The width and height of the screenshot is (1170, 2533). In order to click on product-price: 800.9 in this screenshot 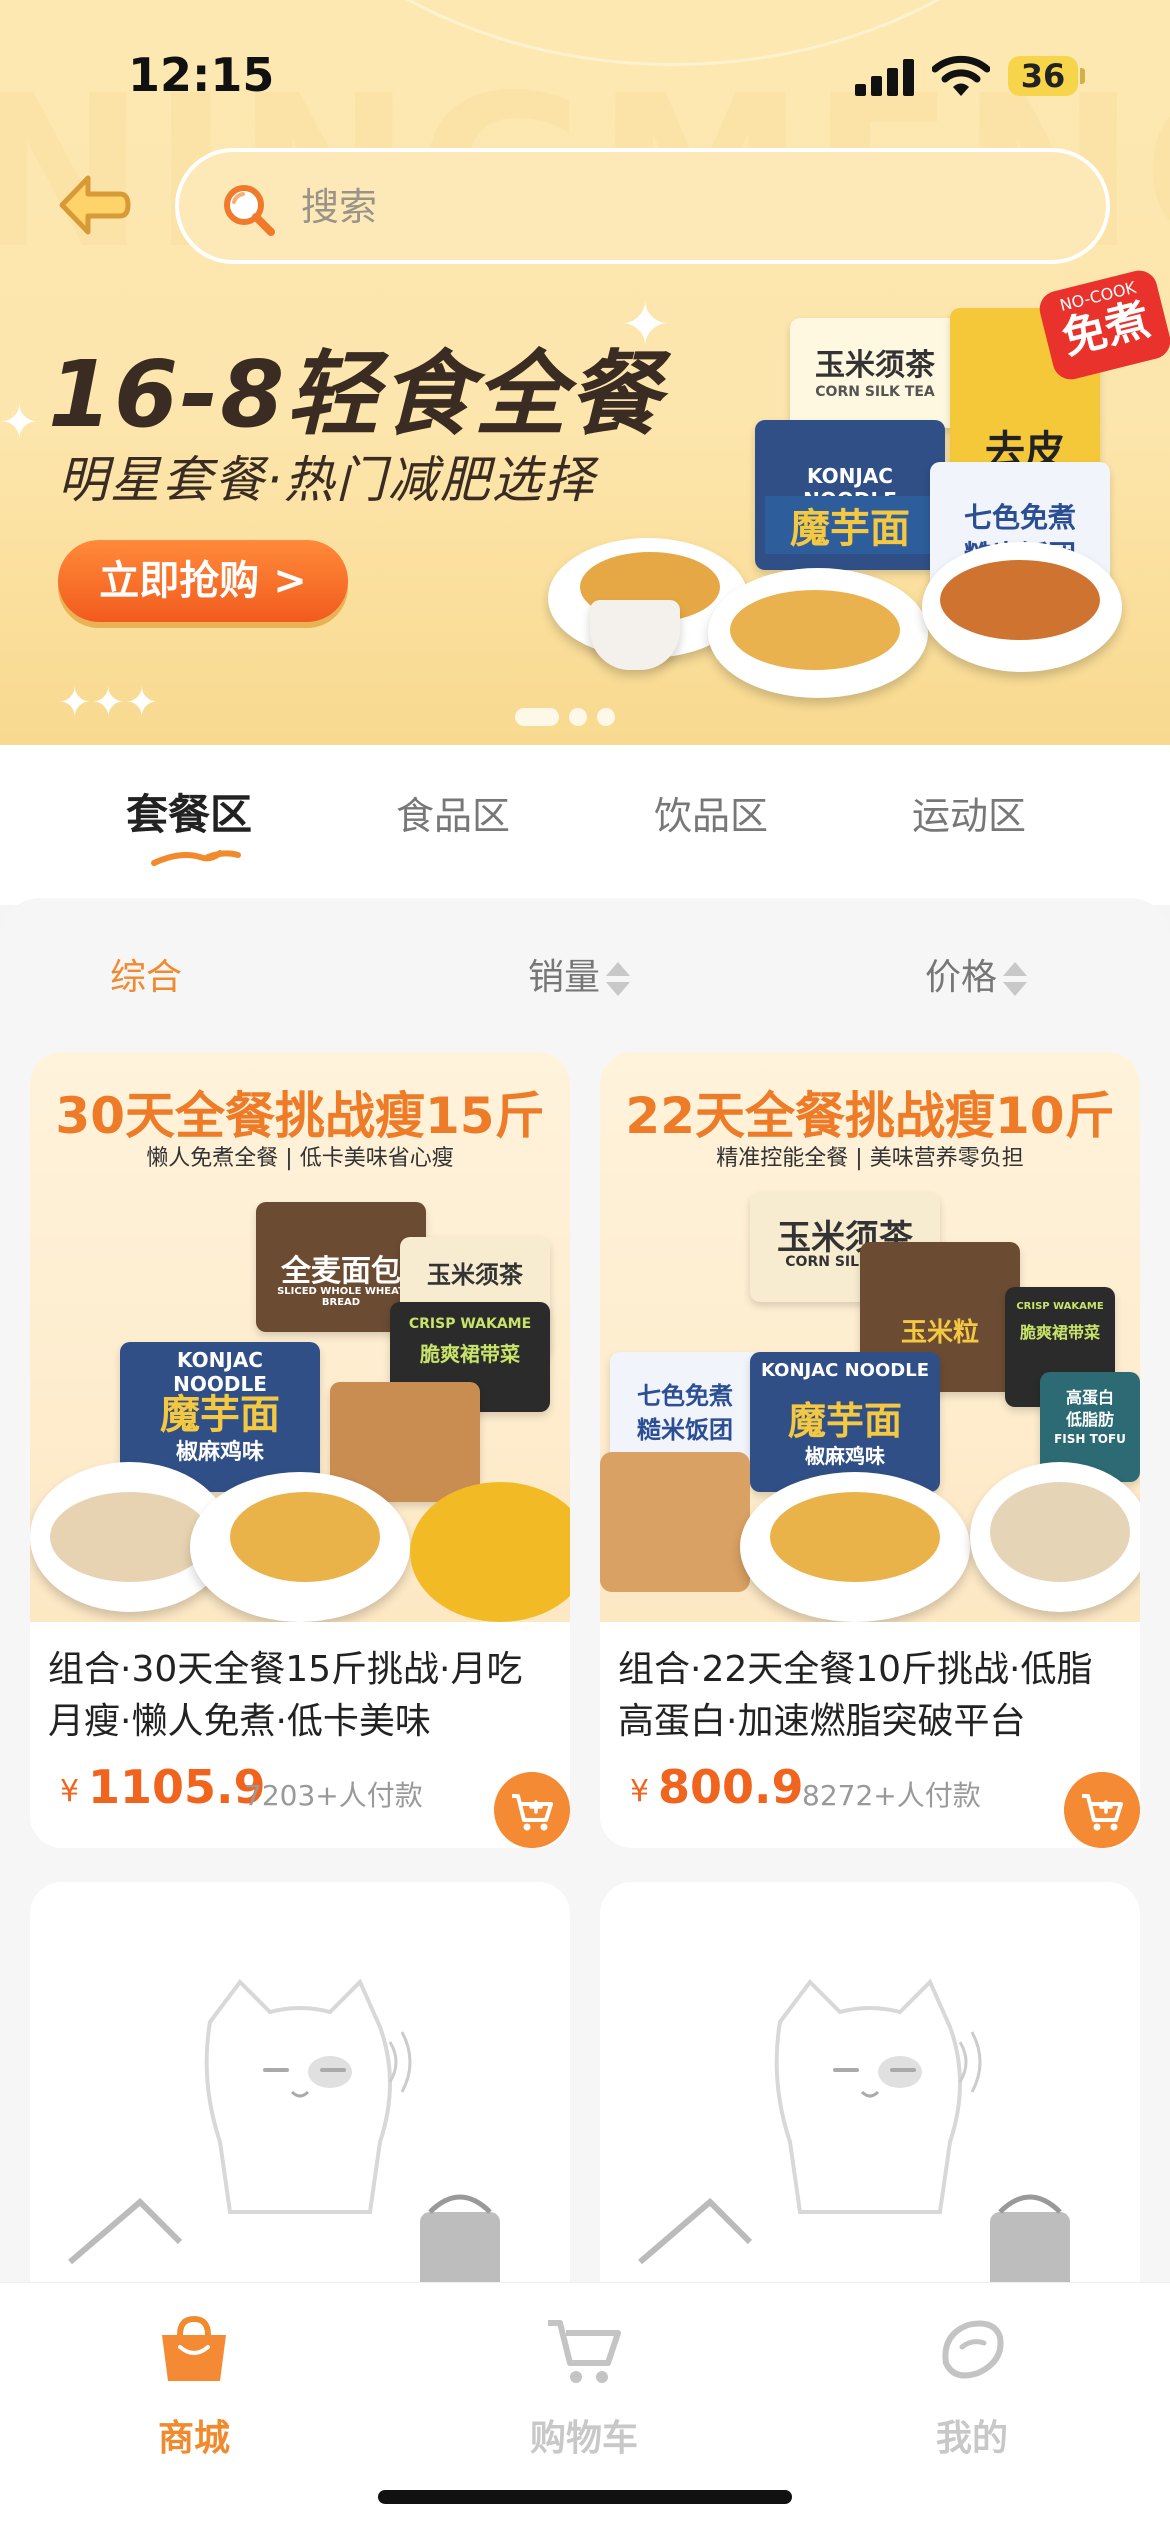, I will do `click(731, 1787)`.